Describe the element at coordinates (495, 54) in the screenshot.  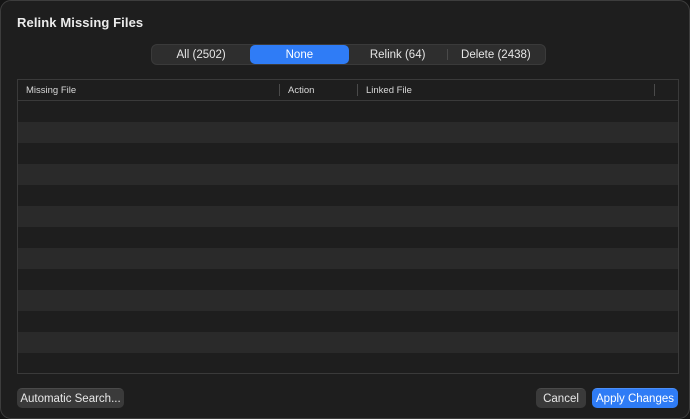
I see `filter-option-delete: Delete (2438)` at that location.